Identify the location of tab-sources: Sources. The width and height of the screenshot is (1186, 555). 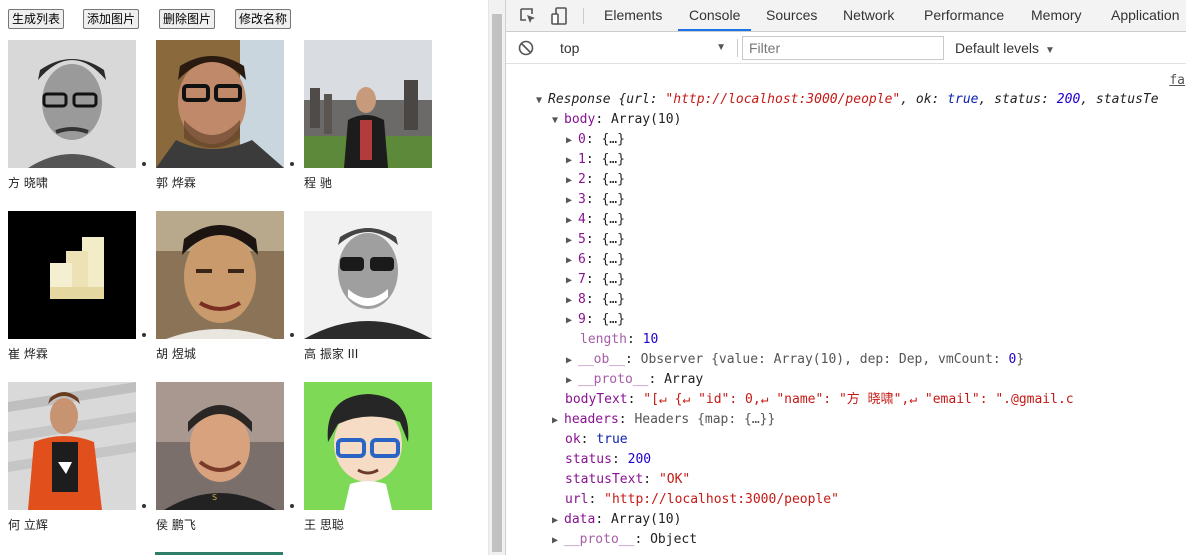
(791, 15).